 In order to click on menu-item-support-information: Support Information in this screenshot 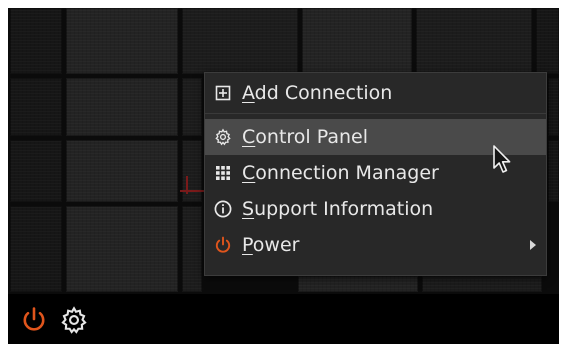, I will do `click(375, 209)`.